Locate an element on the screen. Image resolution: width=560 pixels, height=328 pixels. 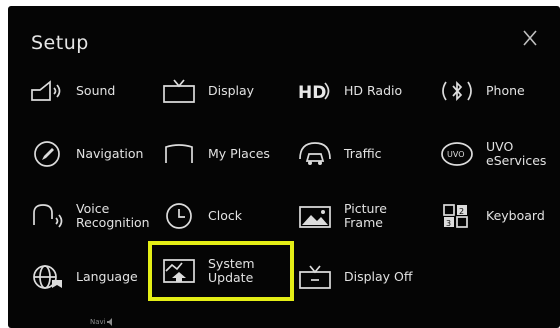
menu-item-picture-frame-label: Picture Frame is located at coordinates (365, 215).